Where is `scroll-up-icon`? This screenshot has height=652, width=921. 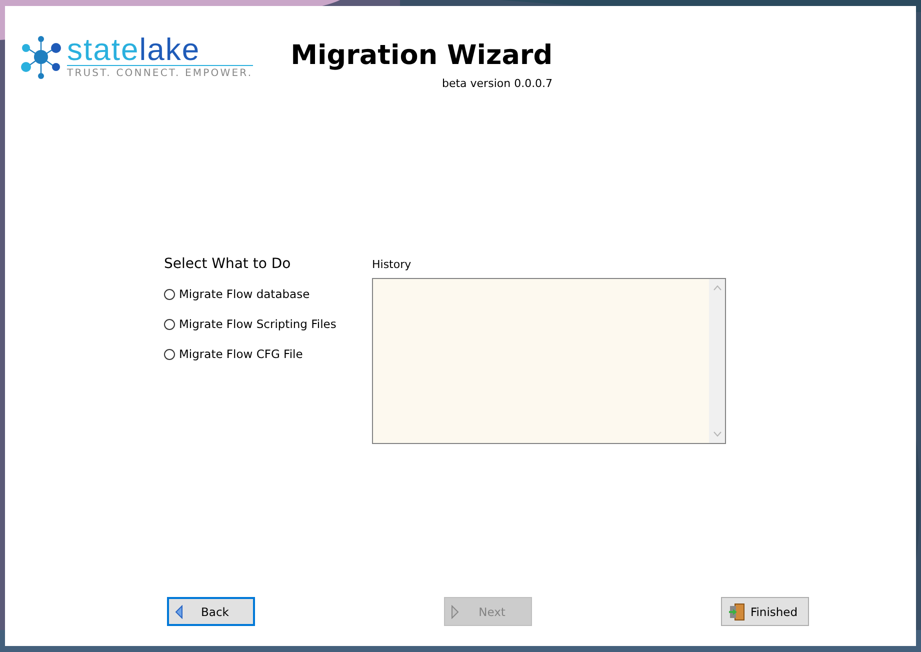
scroll-up-icon is located at coordinates (717, 288).